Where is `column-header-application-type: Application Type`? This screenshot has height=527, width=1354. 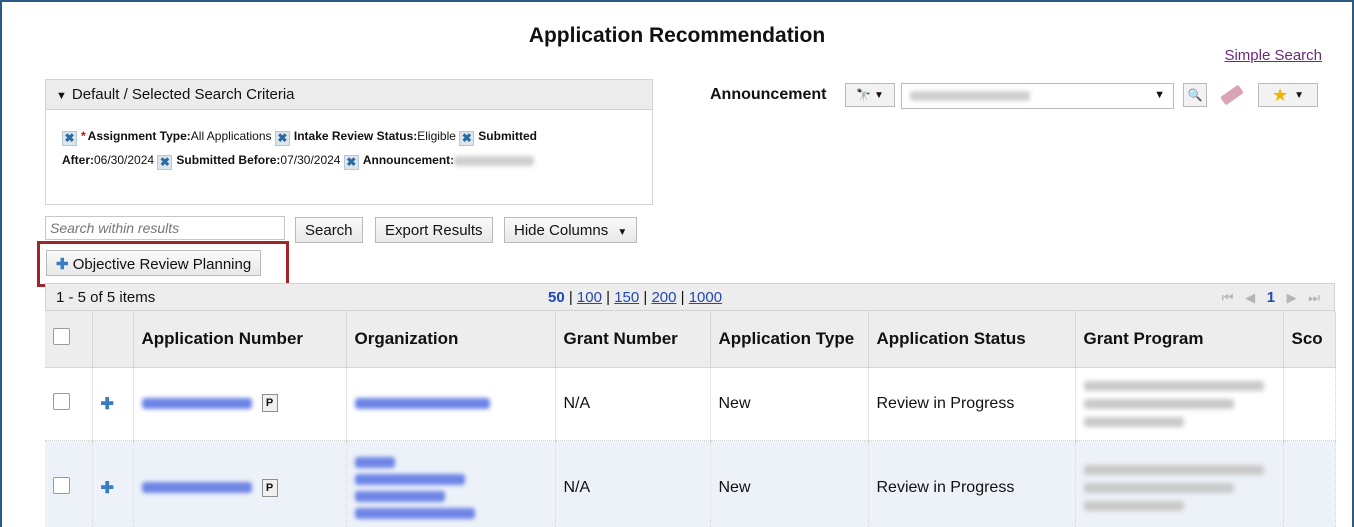 column-header-application-type: Application Type is located at coordinates (789, 339).